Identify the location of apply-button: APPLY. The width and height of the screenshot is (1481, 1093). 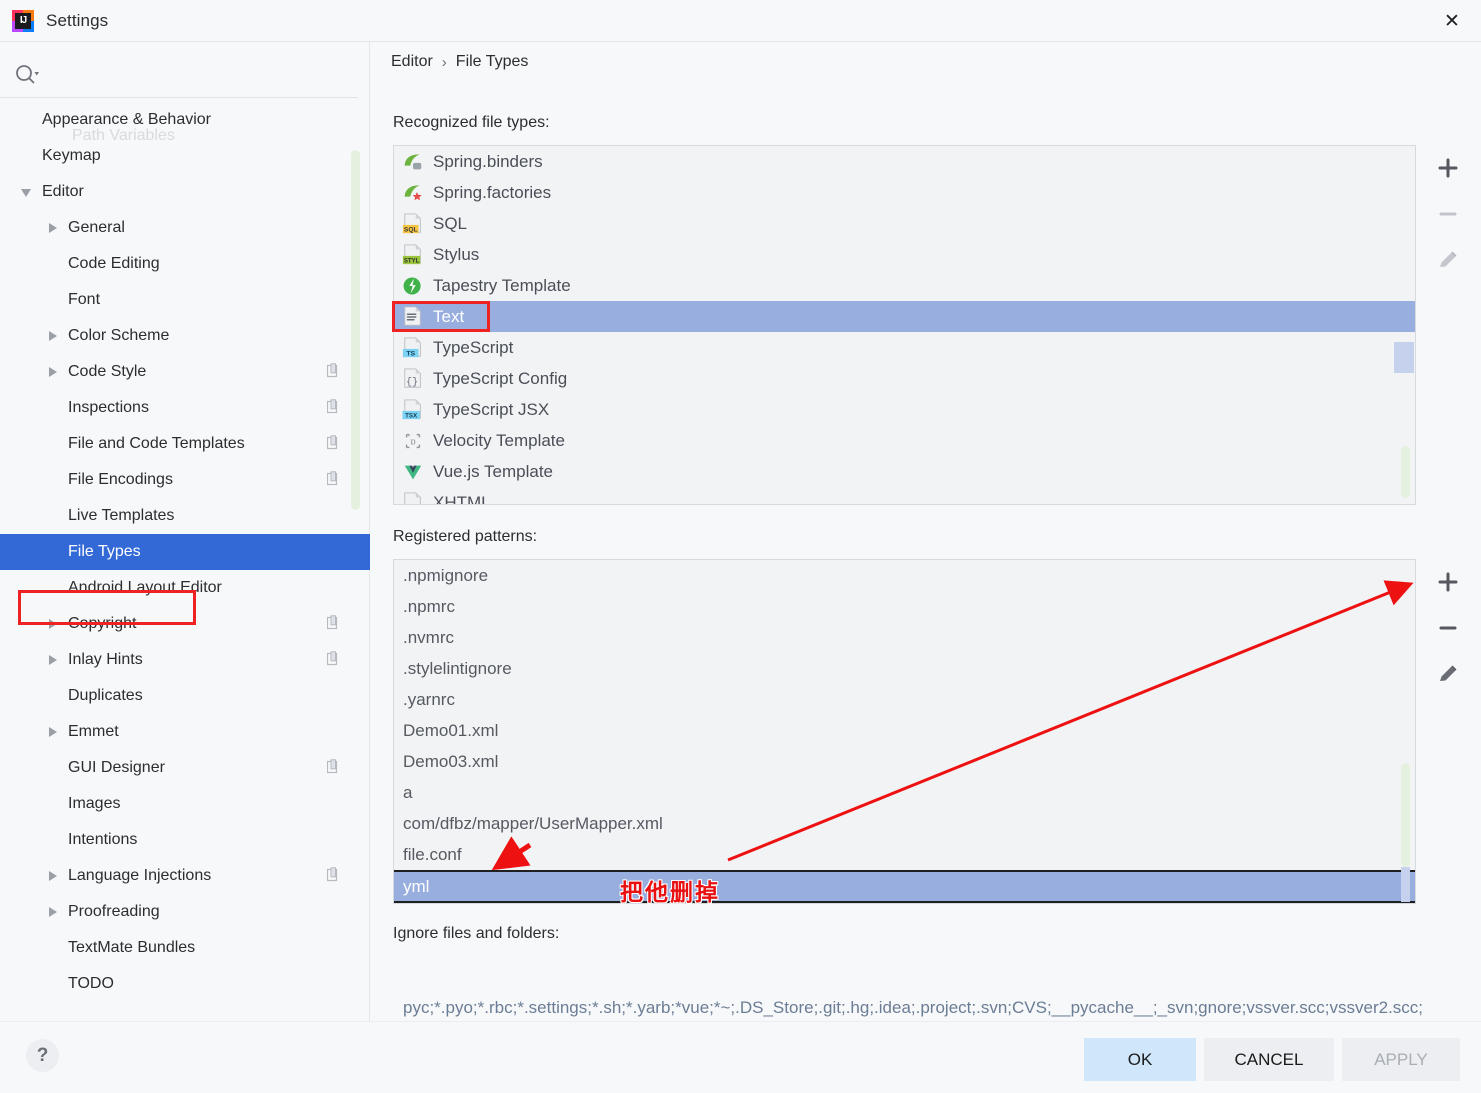
(1401, 1059).